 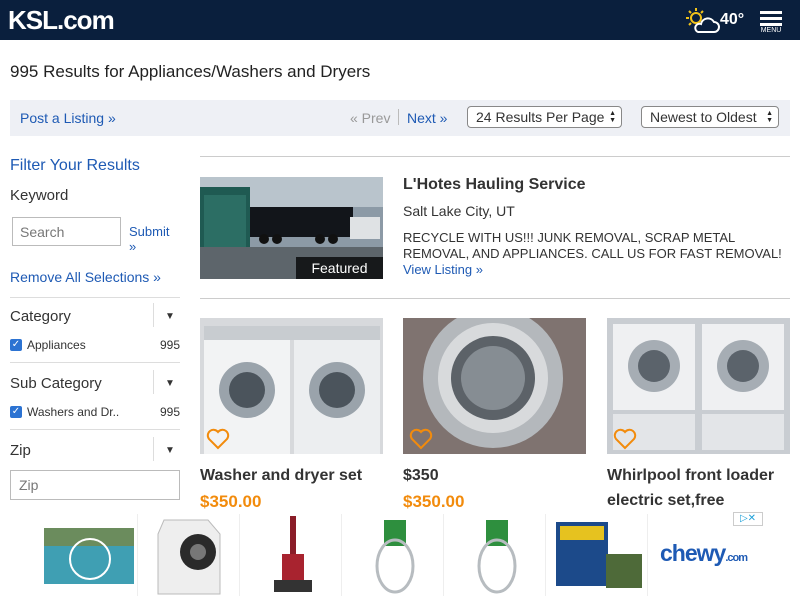 I want to click on subcategory-option-label: Washers and Dr.., so click(x=73, y=412).